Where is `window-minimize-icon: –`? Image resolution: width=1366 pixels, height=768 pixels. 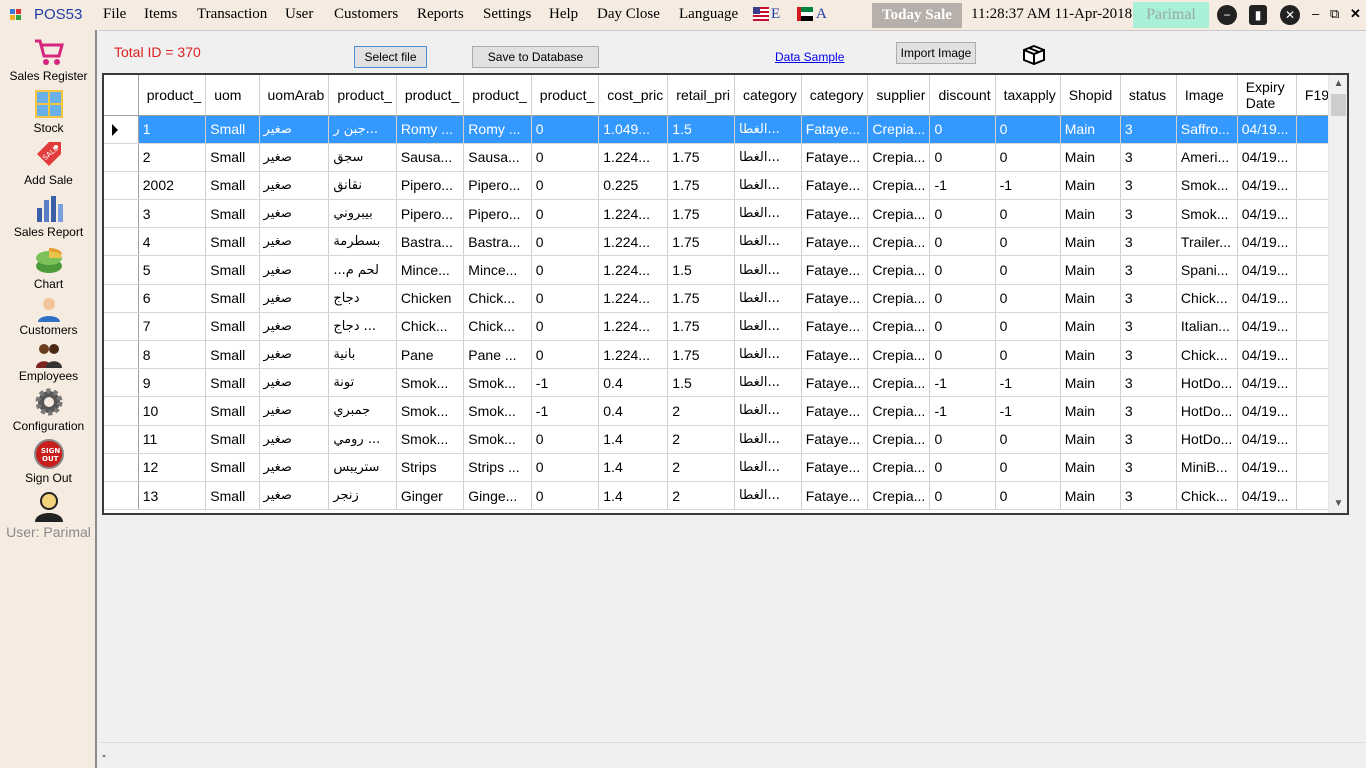 window-minimize-icon: – is located at coordinates (1315, 13).